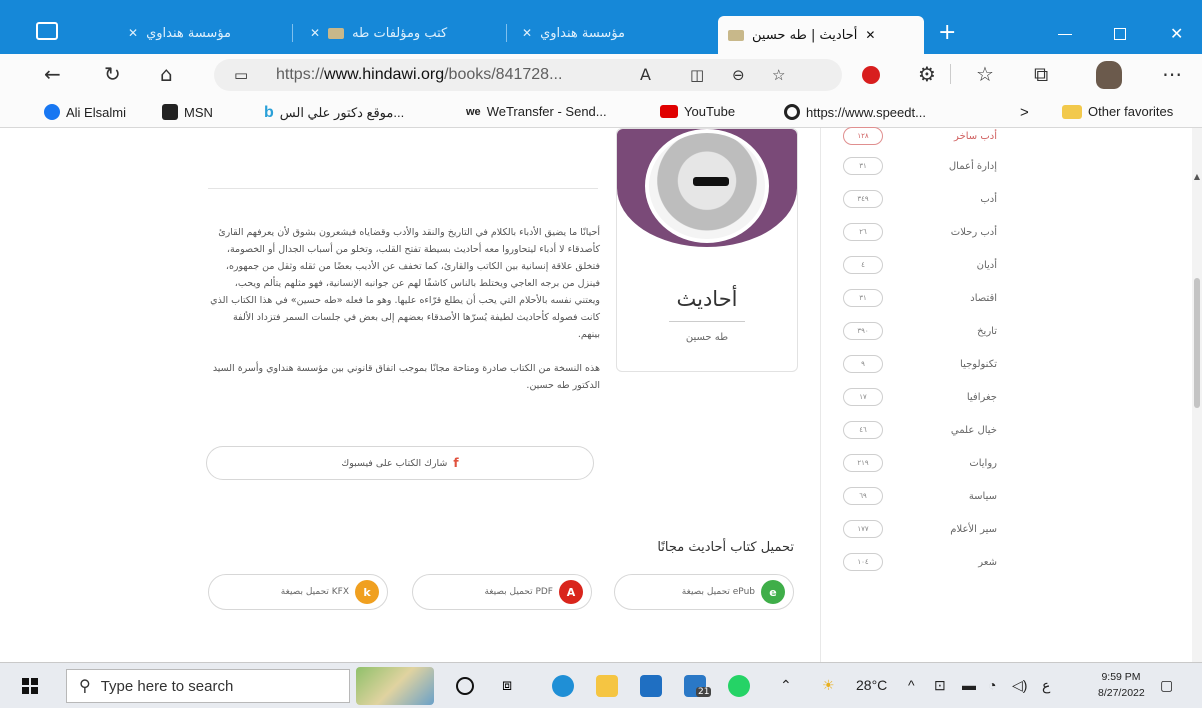 The width and height of the screenshot is (1202, 708). What do you see at coordinates (863, 199) in the screenshot?
I see `category-count: ٣٤٩` at bounding box center [863, 199].